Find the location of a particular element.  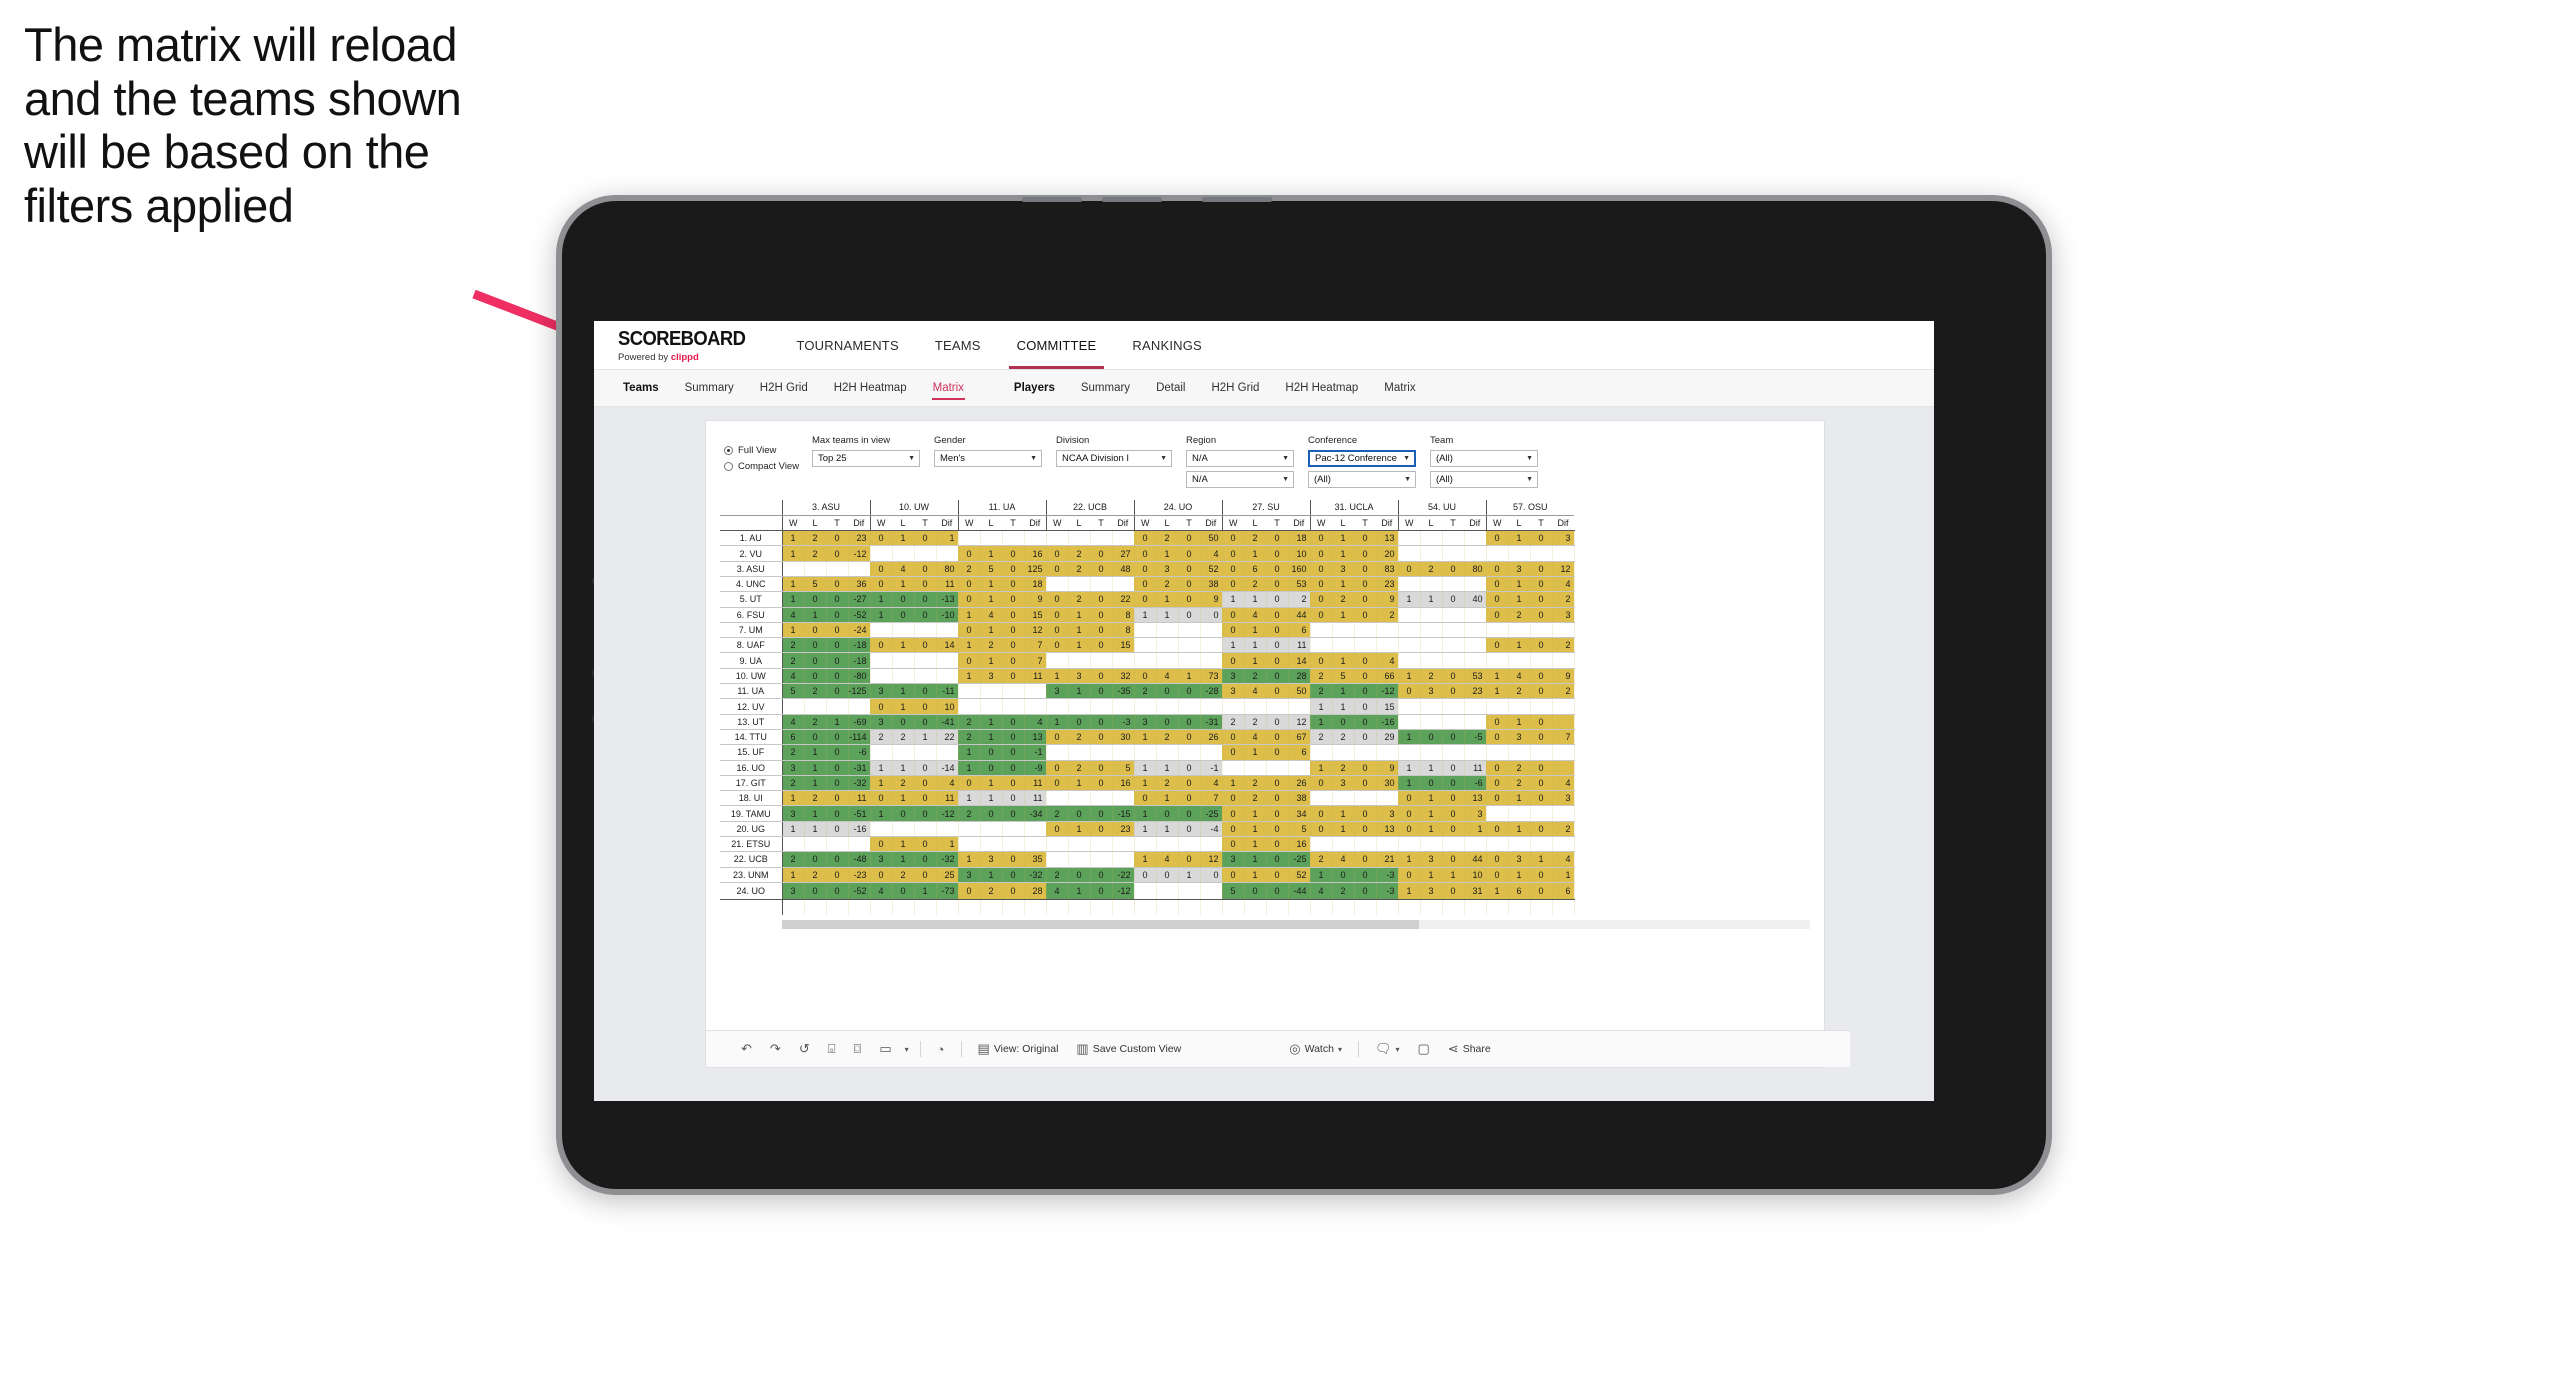

matrix-sub-header-dif: Dif is located at coordinates (1475, 523).